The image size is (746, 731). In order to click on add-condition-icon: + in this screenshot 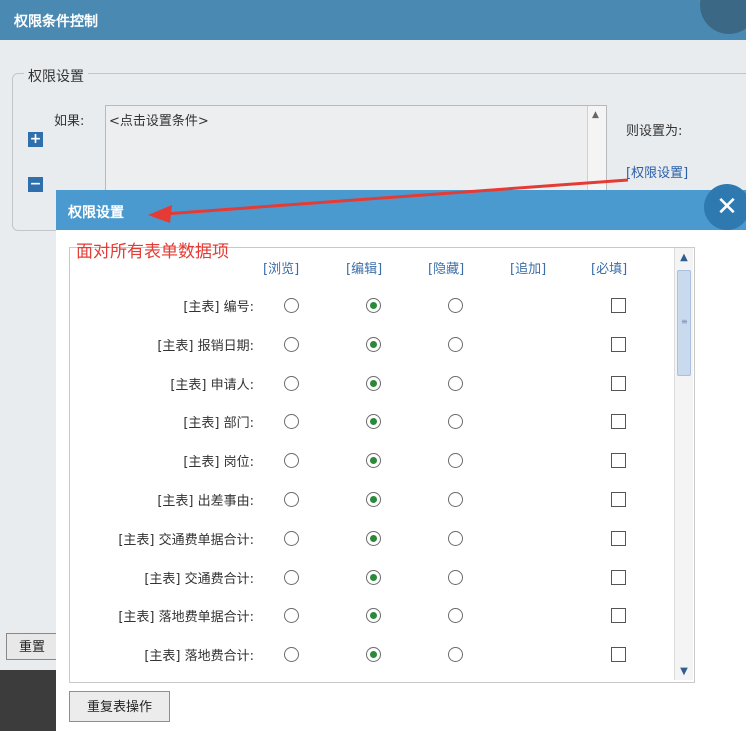, I will do `click(35, 139)`.